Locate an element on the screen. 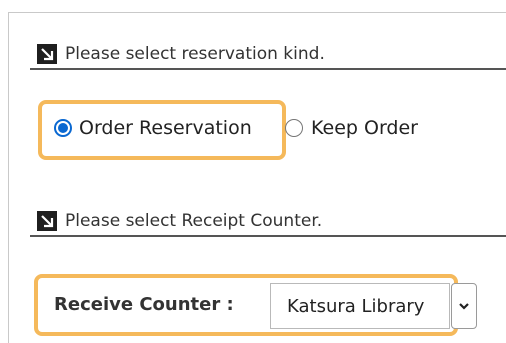 The height and width of the screenshot is (343, 506). receive-counter-select: Katsura Library is located at coordinates (360, 306).